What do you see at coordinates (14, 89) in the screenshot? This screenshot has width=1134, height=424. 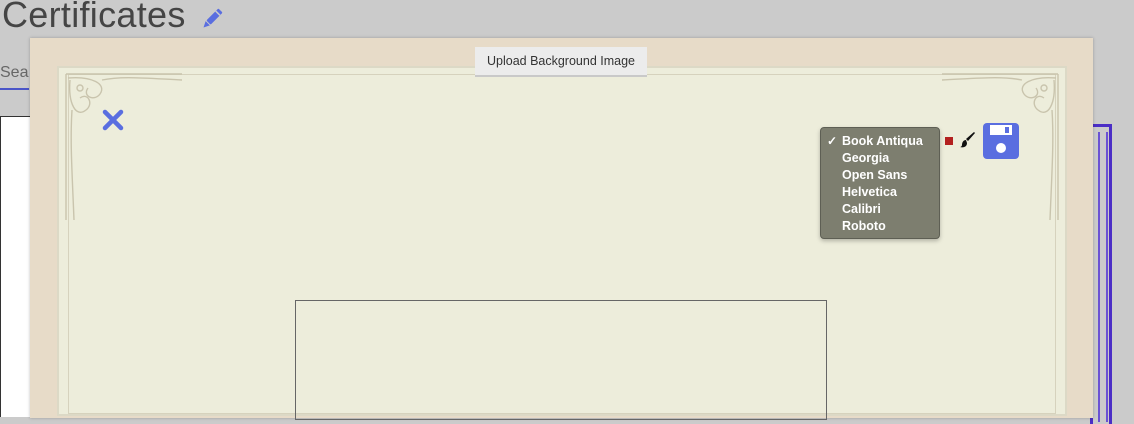 I see `search-tab-underline` at bounding box center [14, 89].